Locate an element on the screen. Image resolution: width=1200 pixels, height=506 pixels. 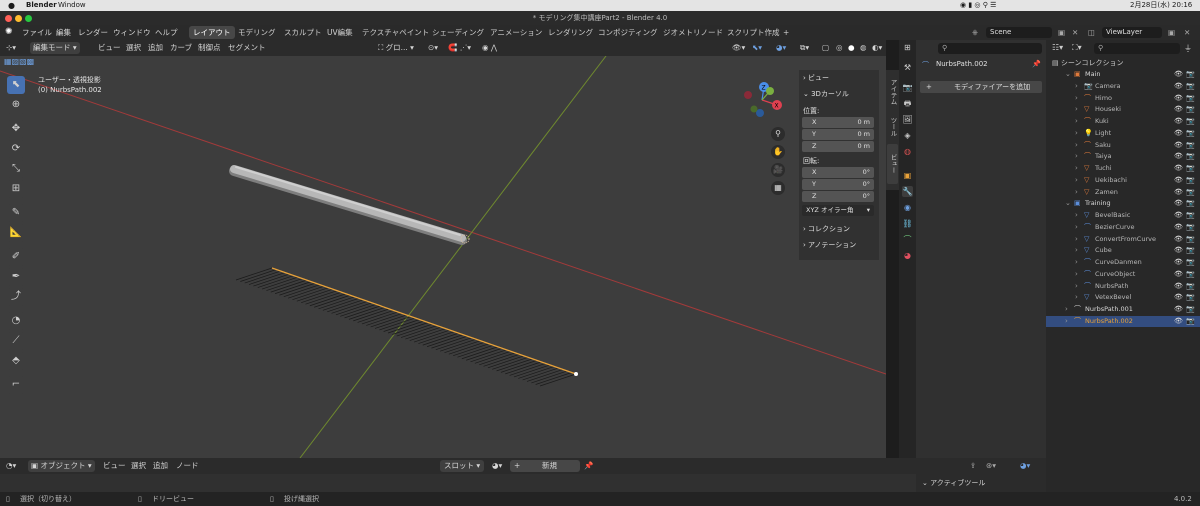
tool-props-icon: ⚒ is located at coordinates (907, 67).